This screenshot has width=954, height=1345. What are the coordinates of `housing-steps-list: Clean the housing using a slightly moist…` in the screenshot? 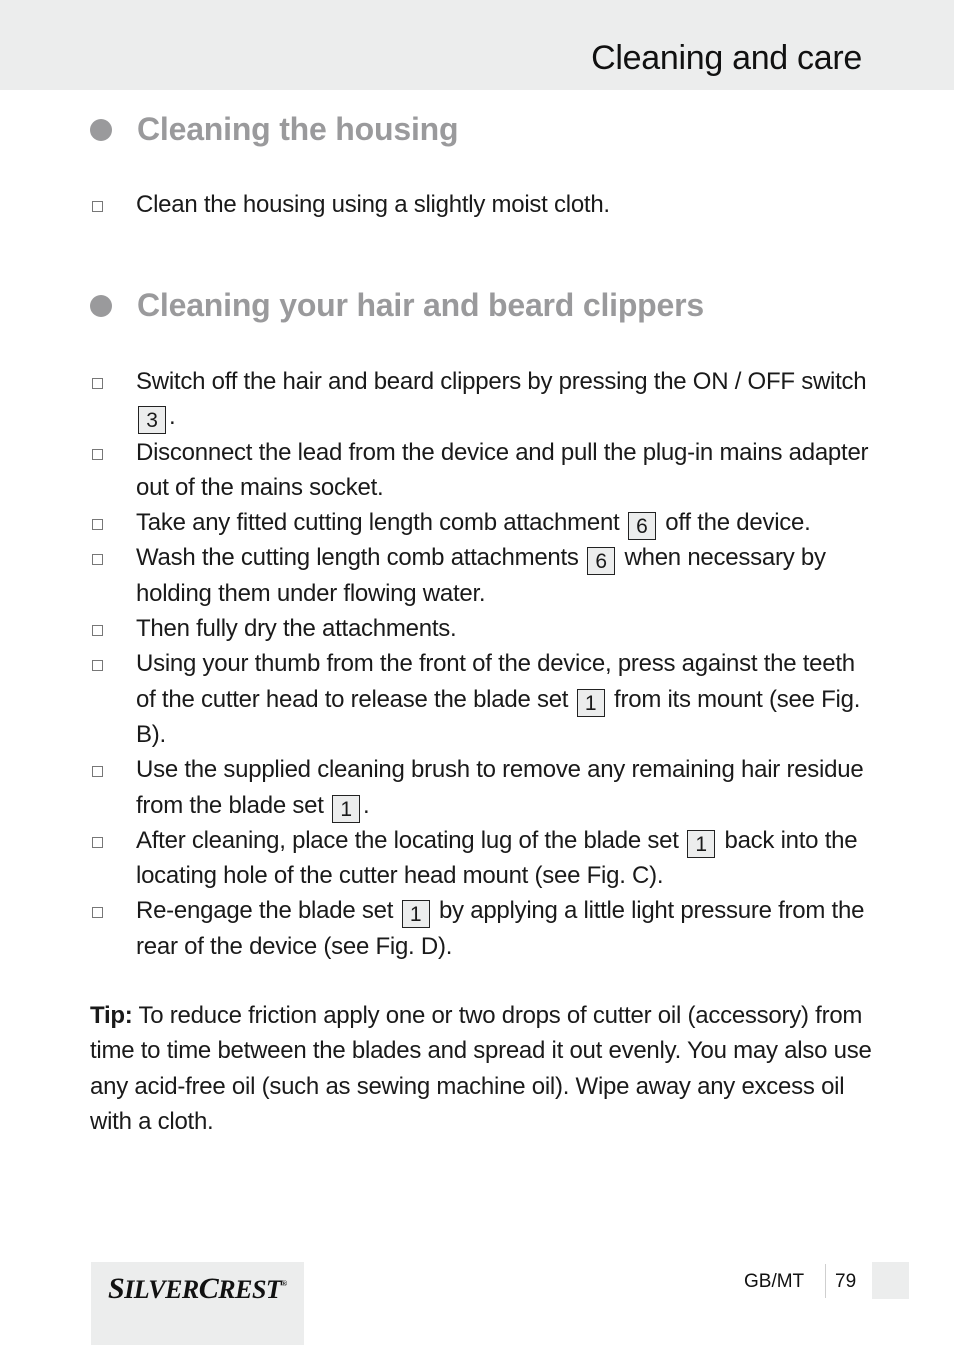 It's located at (480, 204).